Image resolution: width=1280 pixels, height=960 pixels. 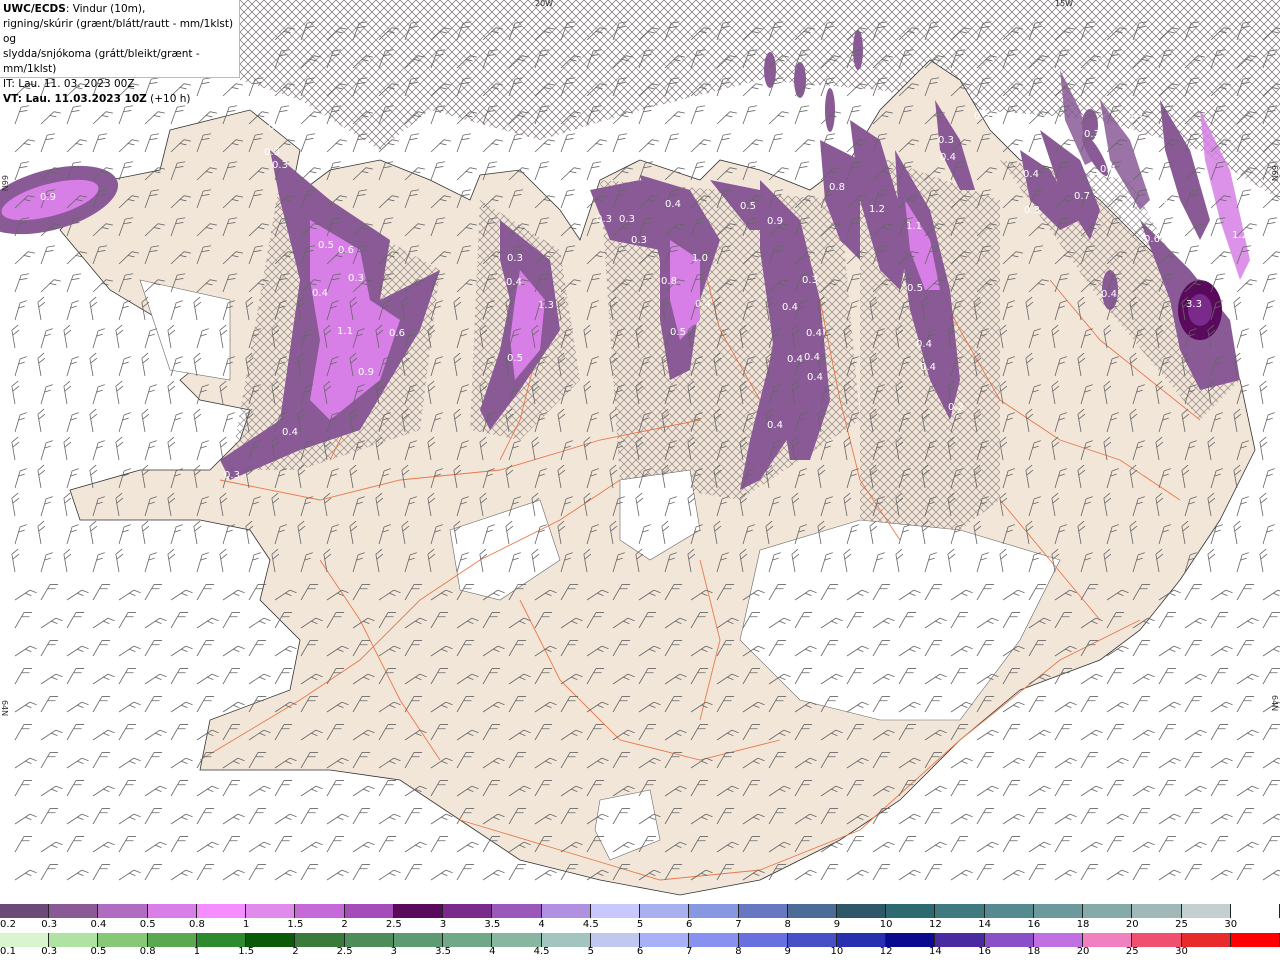 I want to click on edge-label-15w: 15W, so click(x=1064, y=4).